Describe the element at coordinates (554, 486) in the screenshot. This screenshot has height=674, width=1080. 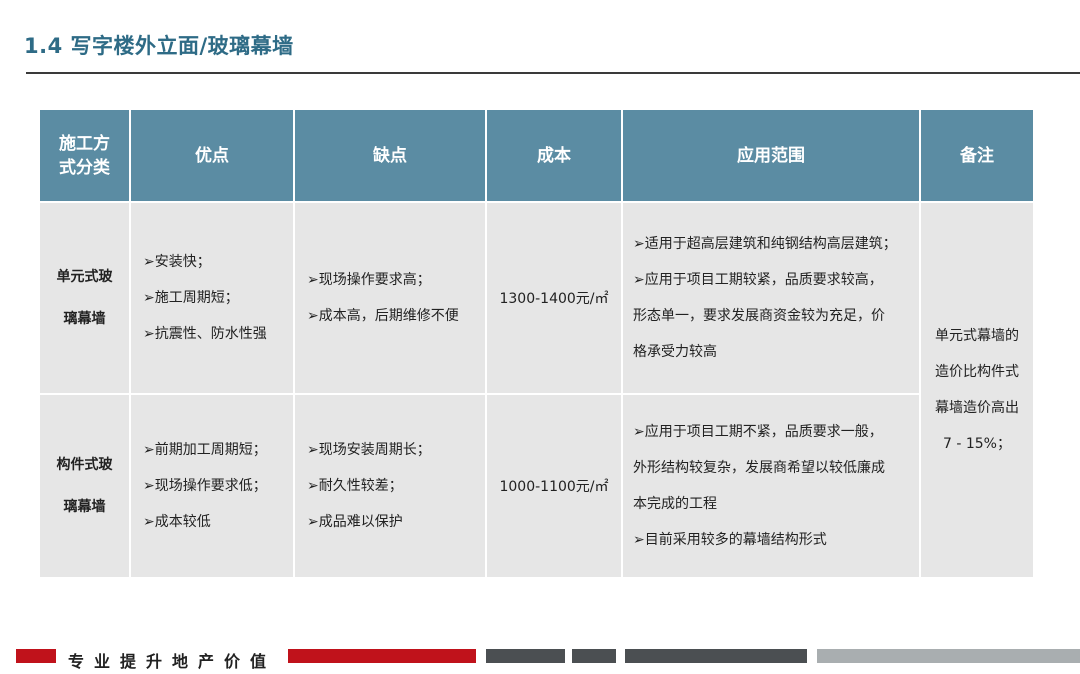
I see `cost-cell: 1000-1100元/㎡` at that location.